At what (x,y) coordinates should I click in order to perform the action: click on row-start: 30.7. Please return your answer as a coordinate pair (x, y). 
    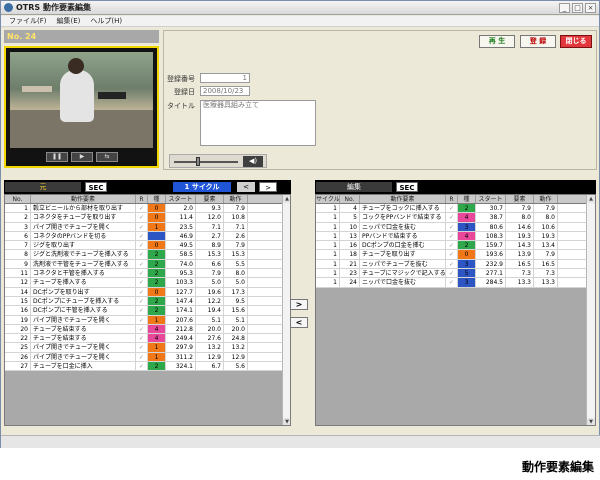
    Looking at the image, I should click on (491, 208).